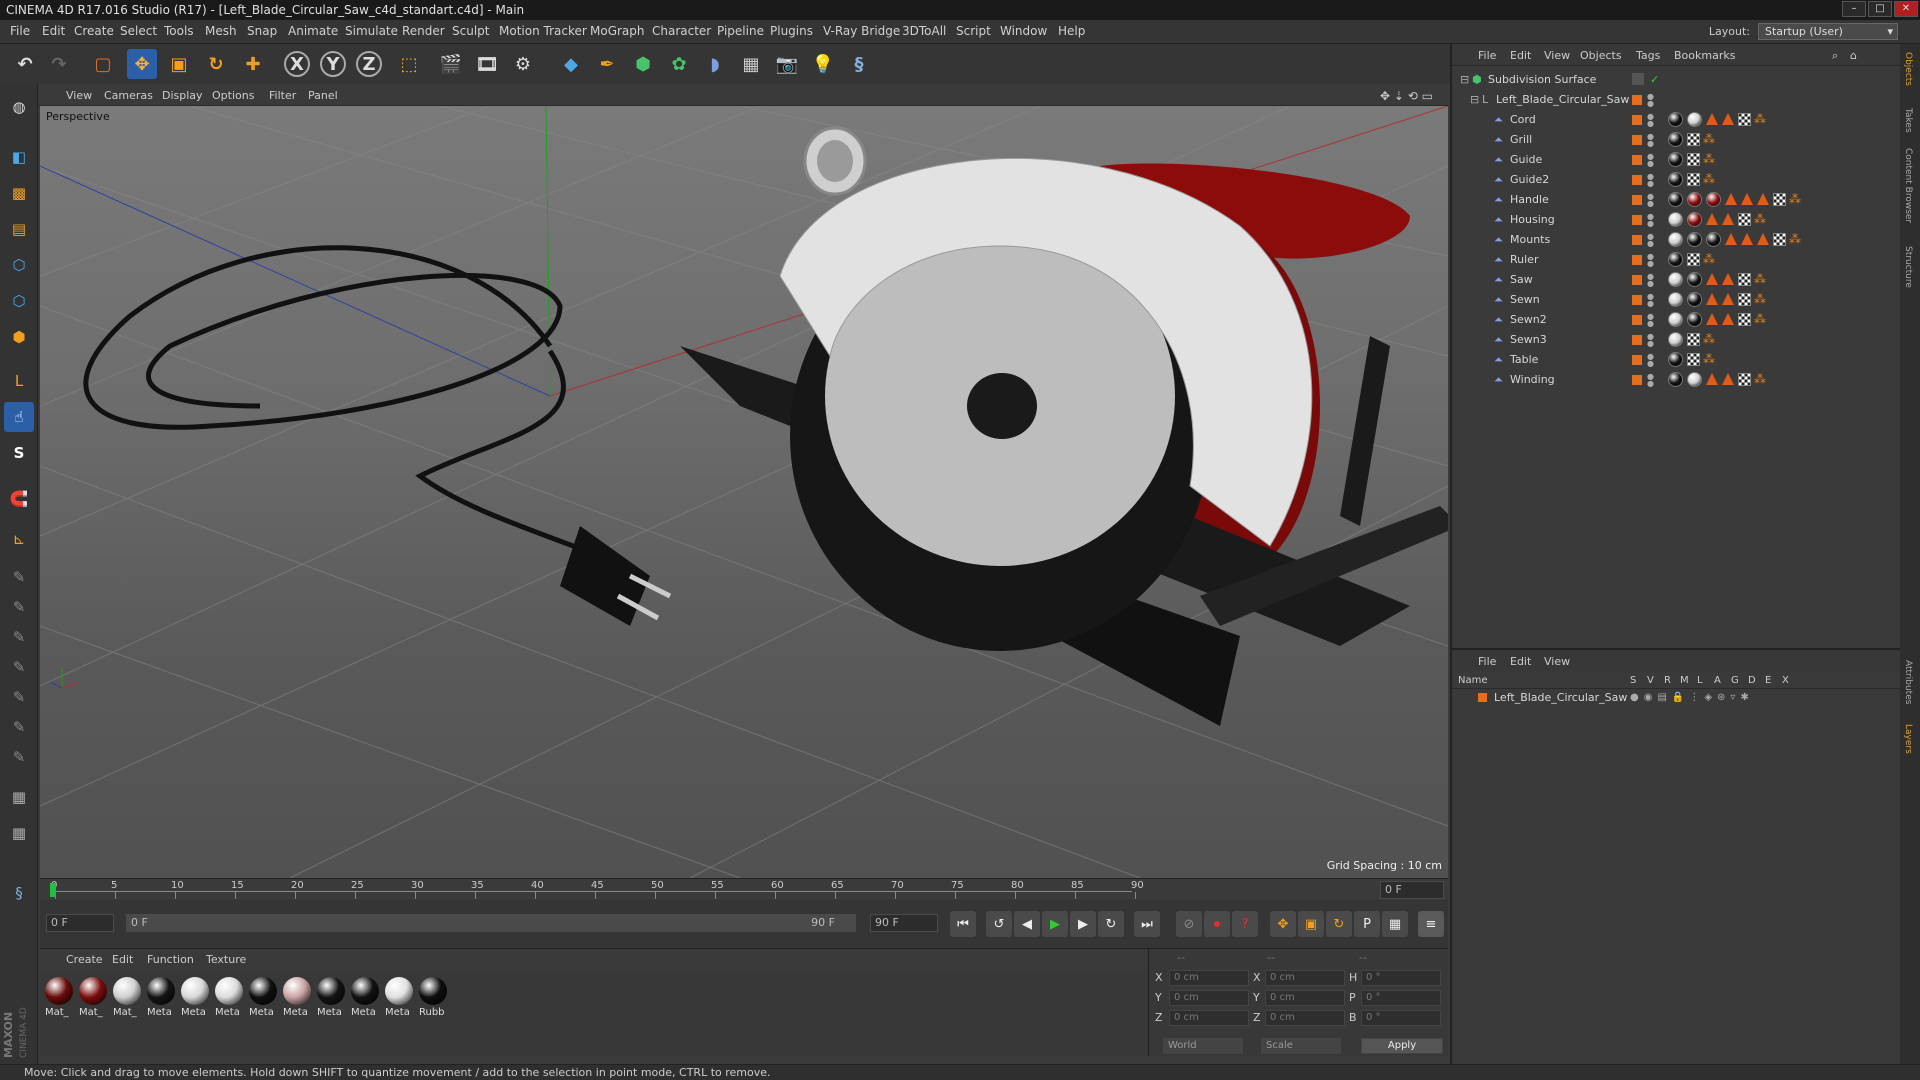 The height and width of the screenshot is (1080, 1920). I want to click on next-frame-icon: ▶, so click(1083, 924).